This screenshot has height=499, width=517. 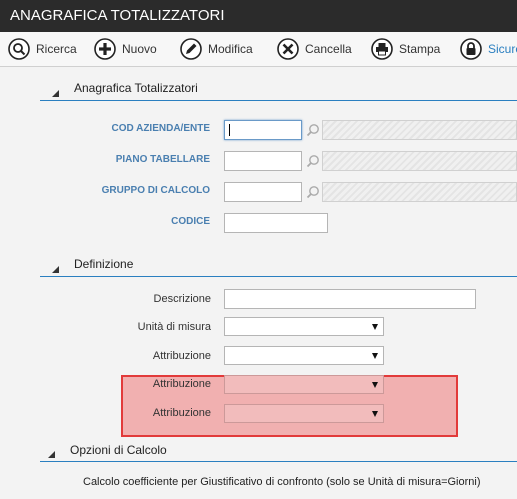 I want to click on attribuzione-1-label: Attribuzione, so click(x=181, y=356).